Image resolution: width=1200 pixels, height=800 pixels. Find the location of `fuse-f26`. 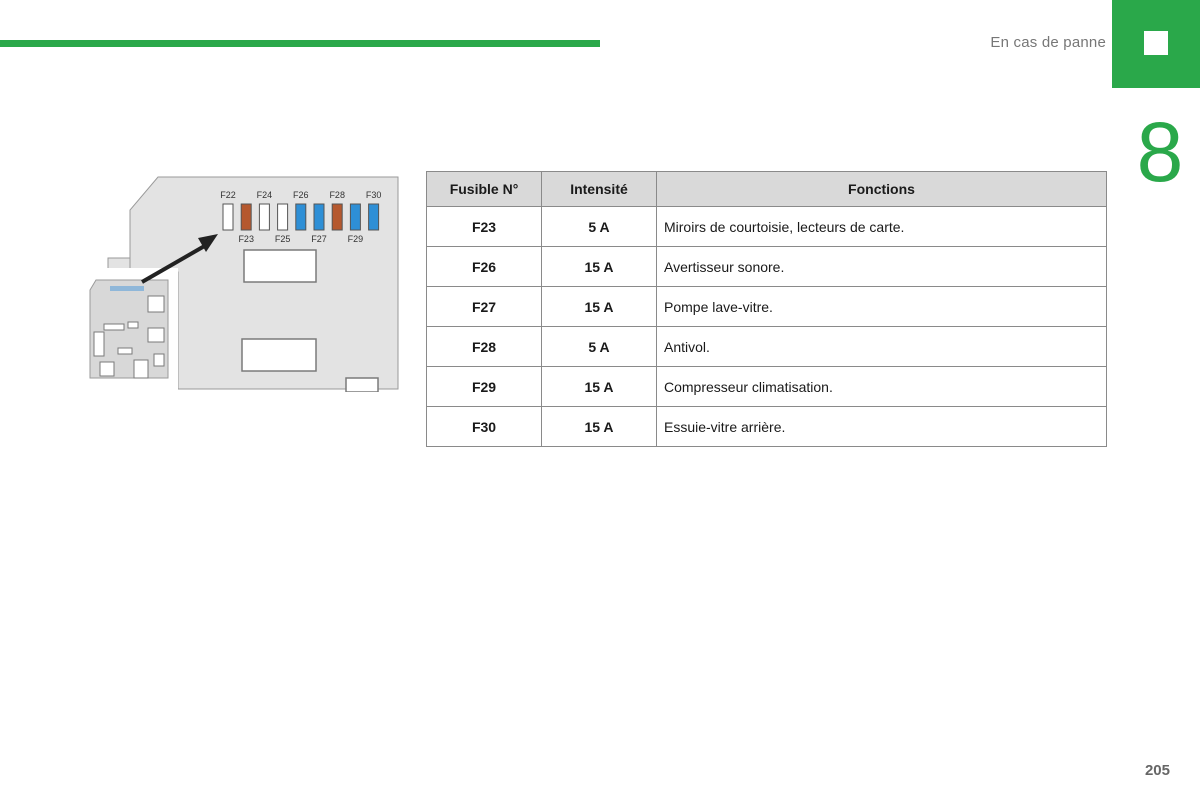

fuse-f26 is located at coordinates (301, 217).